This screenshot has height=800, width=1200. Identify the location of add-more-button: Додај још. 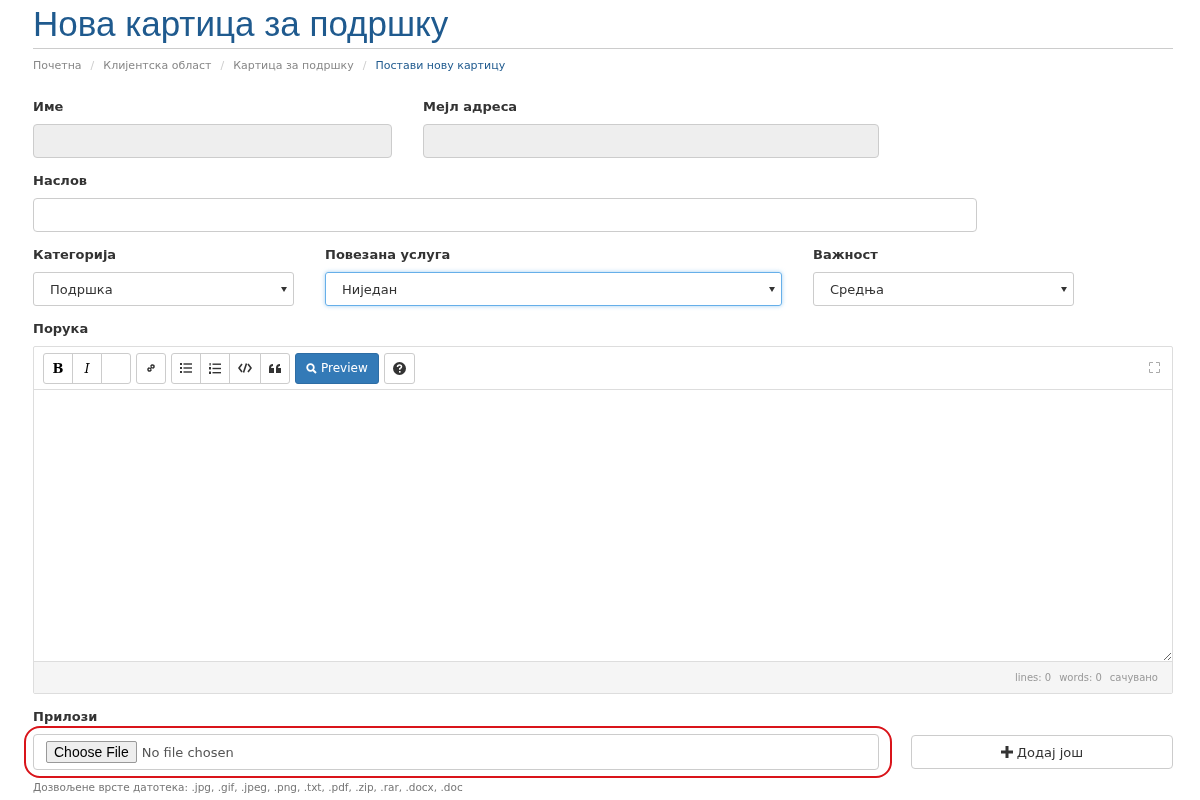
(1042, 752).